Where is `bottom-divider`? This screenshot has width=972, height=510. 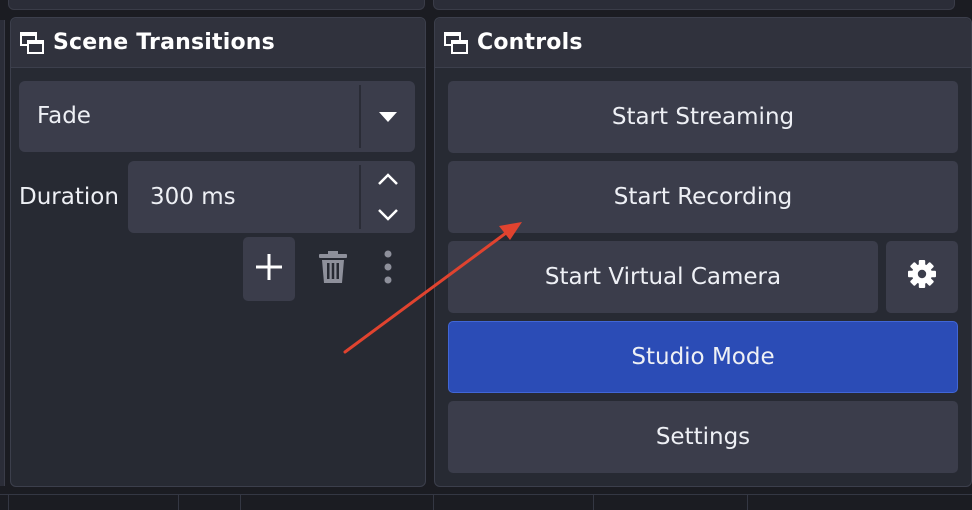
bottom-divider is located at coordinates (486, 494).